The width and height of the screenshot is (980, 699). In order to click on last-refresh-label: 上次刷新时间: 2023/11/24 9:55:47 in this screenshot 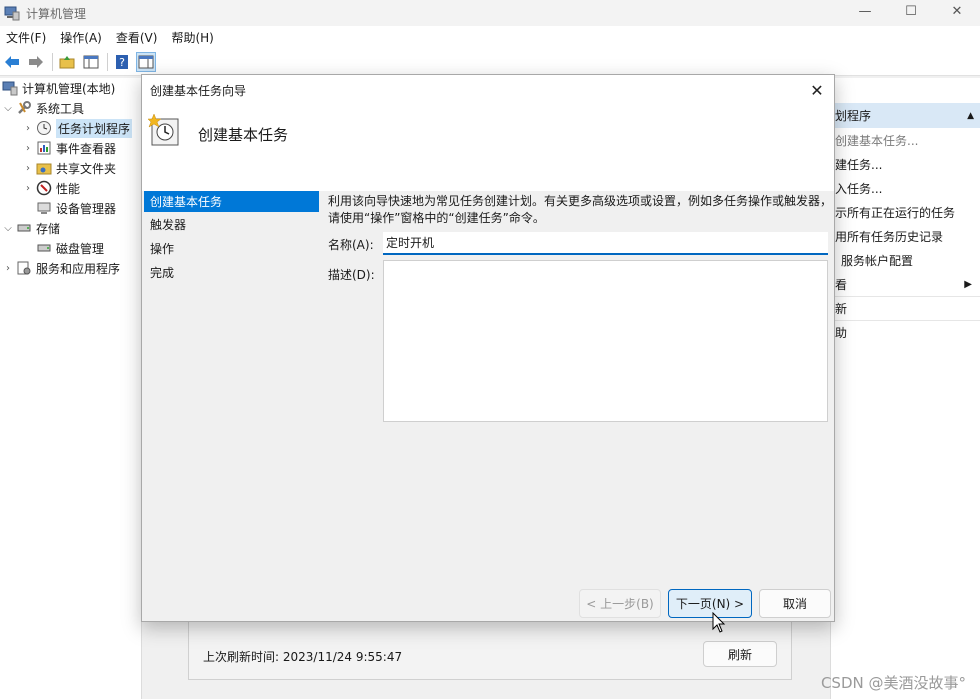, I will do `click(303, 657)`.